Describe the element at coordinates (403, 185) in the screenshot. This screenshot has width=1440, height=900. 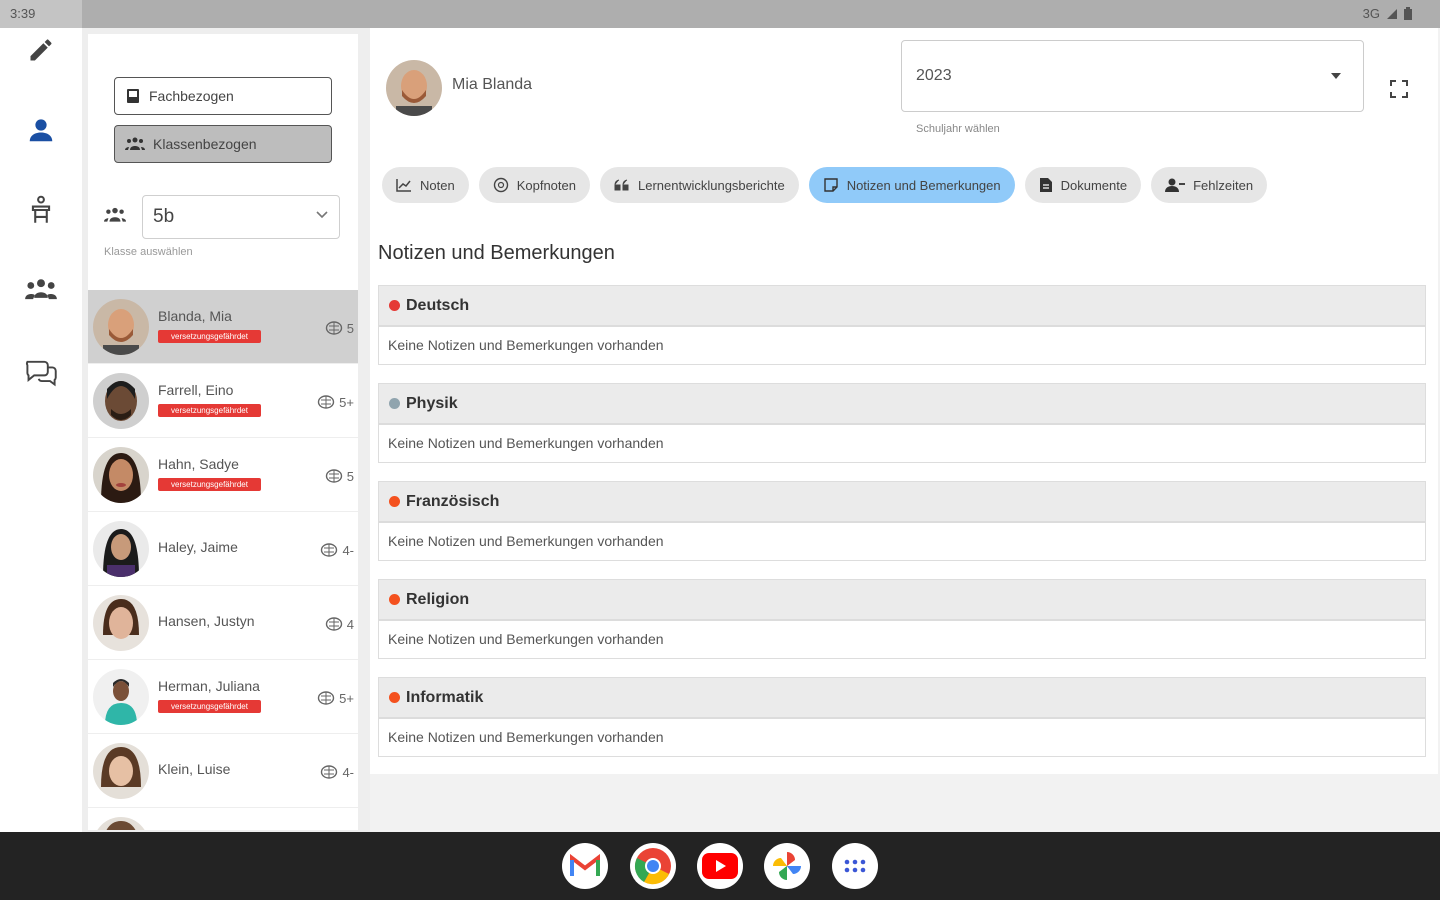
I see `chart-icon` at that location.